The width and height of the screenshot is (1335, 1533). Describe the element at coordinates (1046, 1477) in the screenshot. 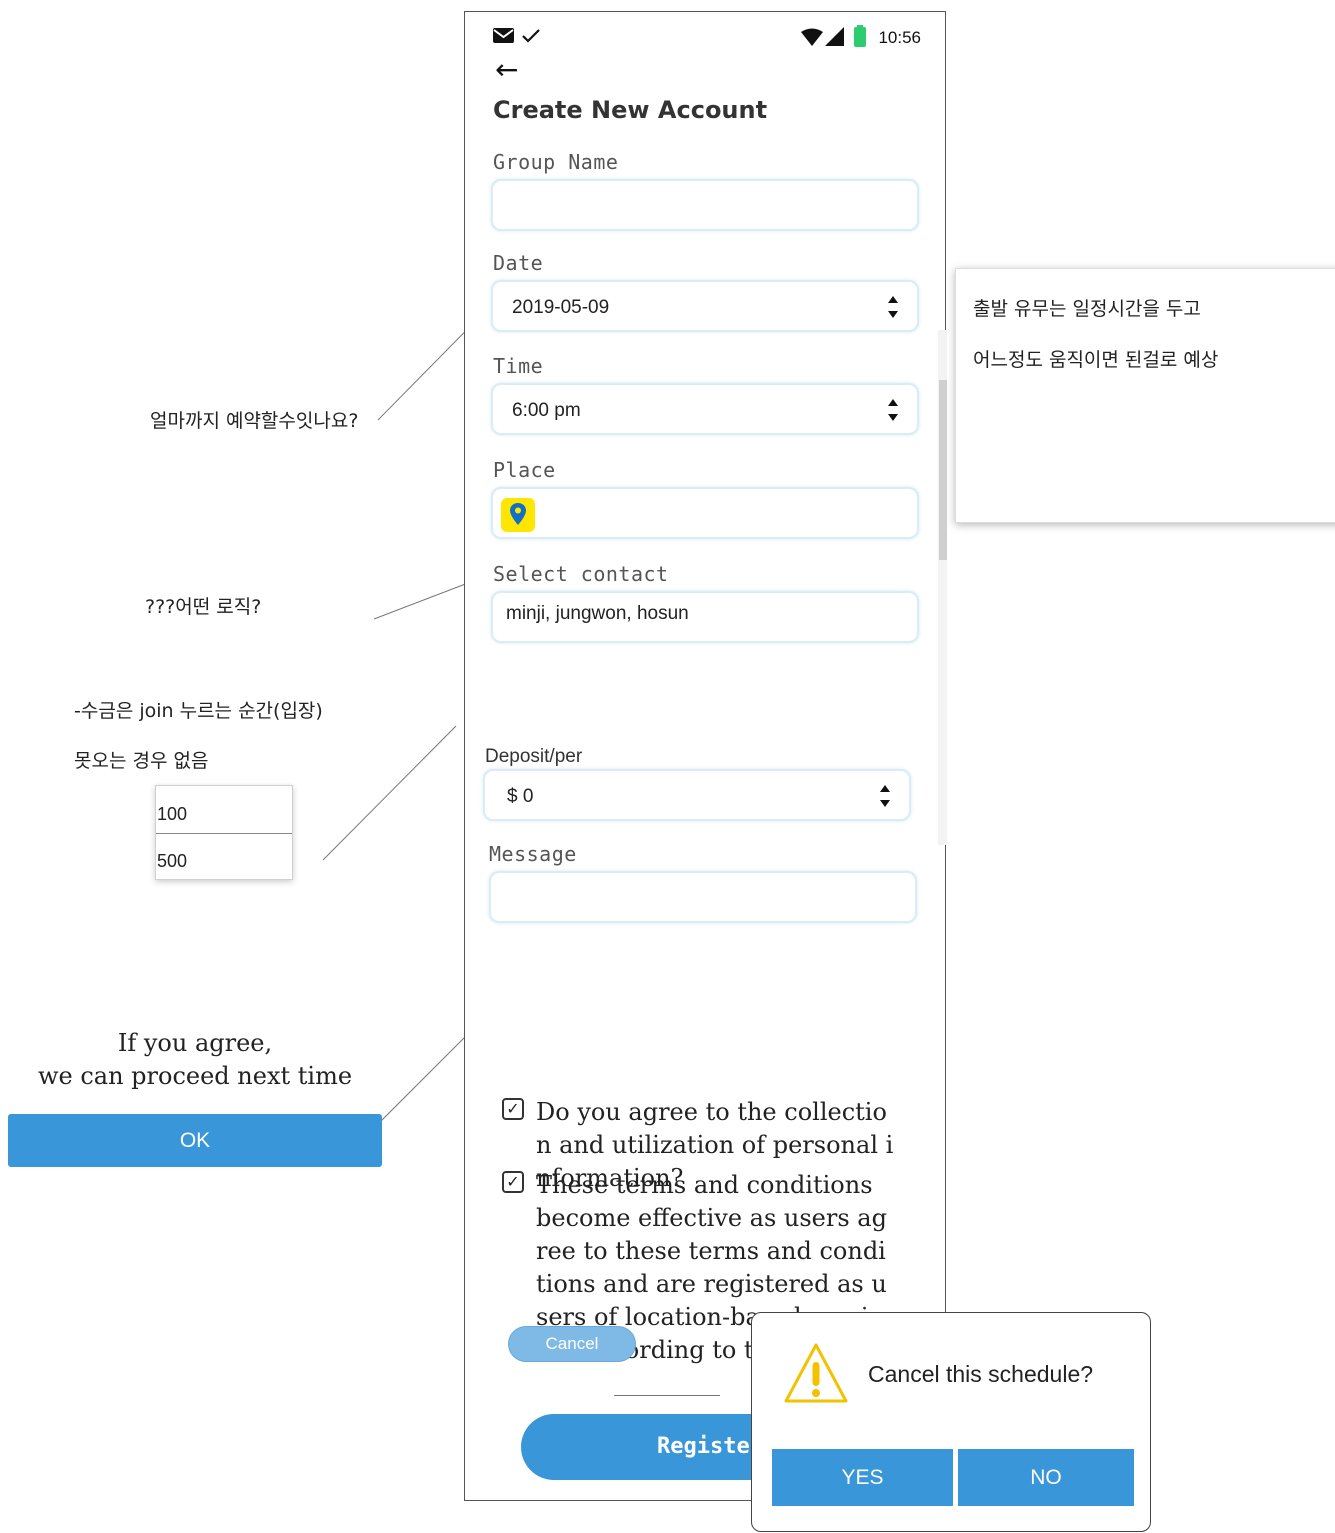

I see `no-button: NO` at that location.